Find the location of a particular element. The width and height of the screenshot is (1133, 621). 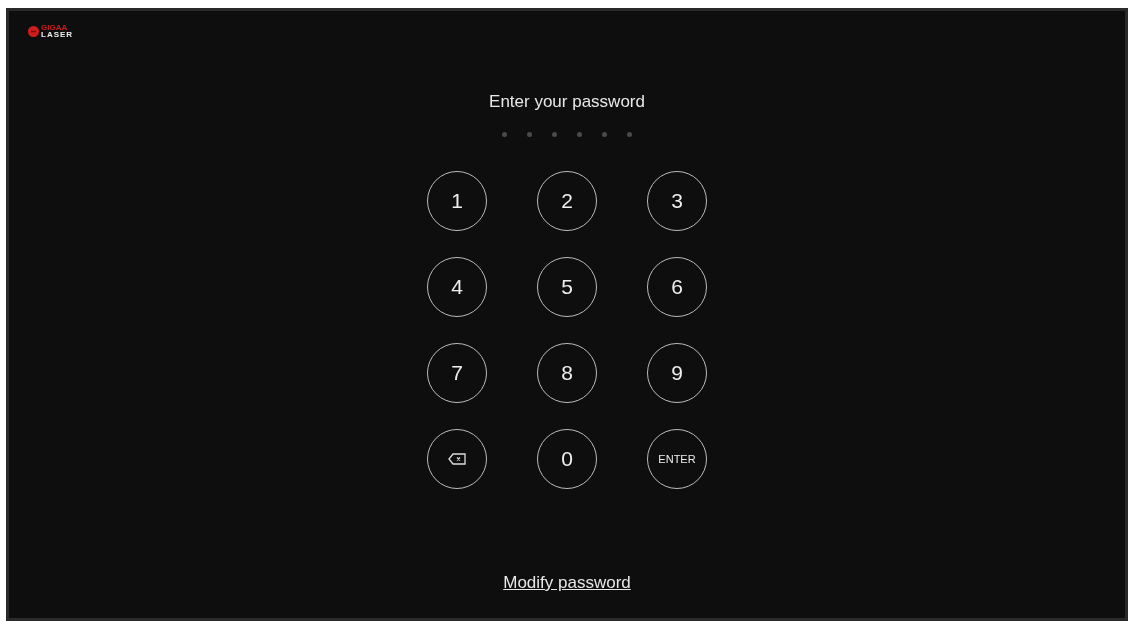

logo-icon is located at coordinates (33, 31).